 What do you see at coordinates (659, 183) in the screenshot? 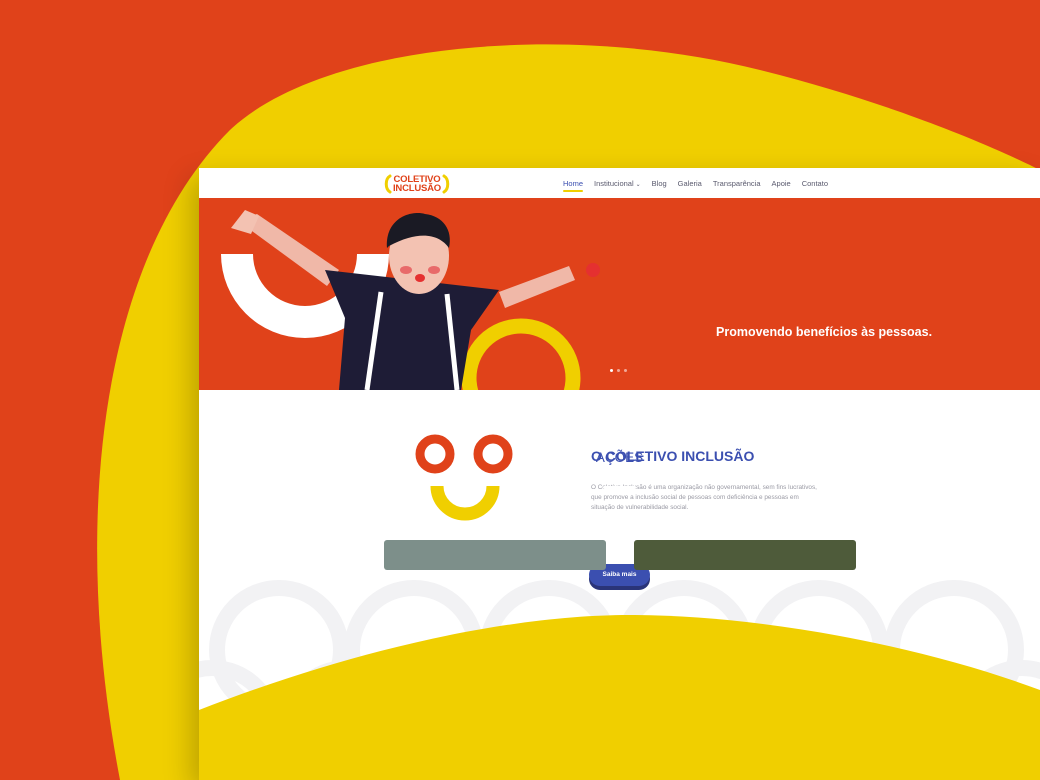
I see `nav-blog: Blog` at bounding box center [659, 183].